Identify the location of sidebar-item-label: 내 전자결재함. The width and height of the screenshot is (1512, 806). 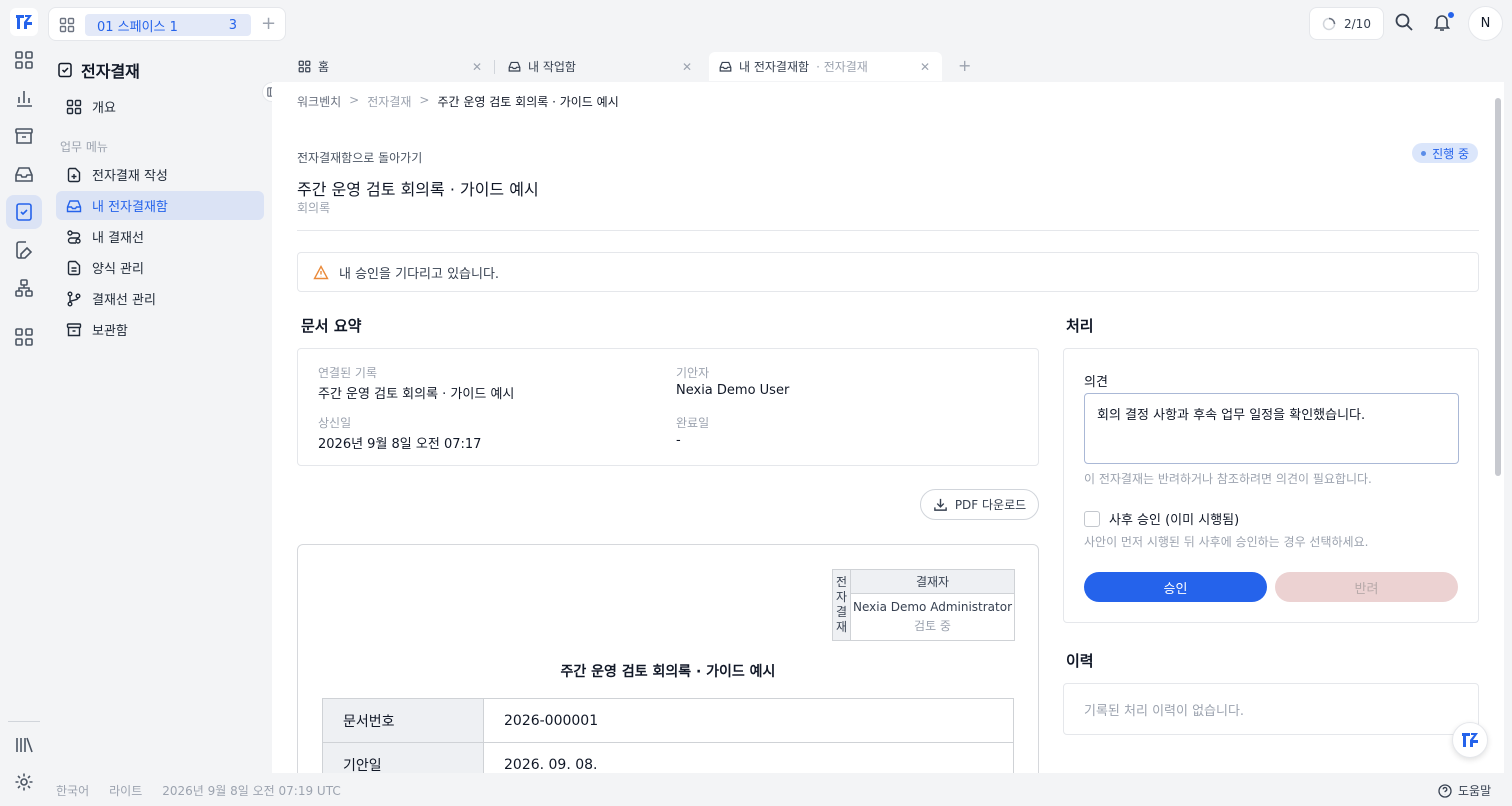
(130, 207).